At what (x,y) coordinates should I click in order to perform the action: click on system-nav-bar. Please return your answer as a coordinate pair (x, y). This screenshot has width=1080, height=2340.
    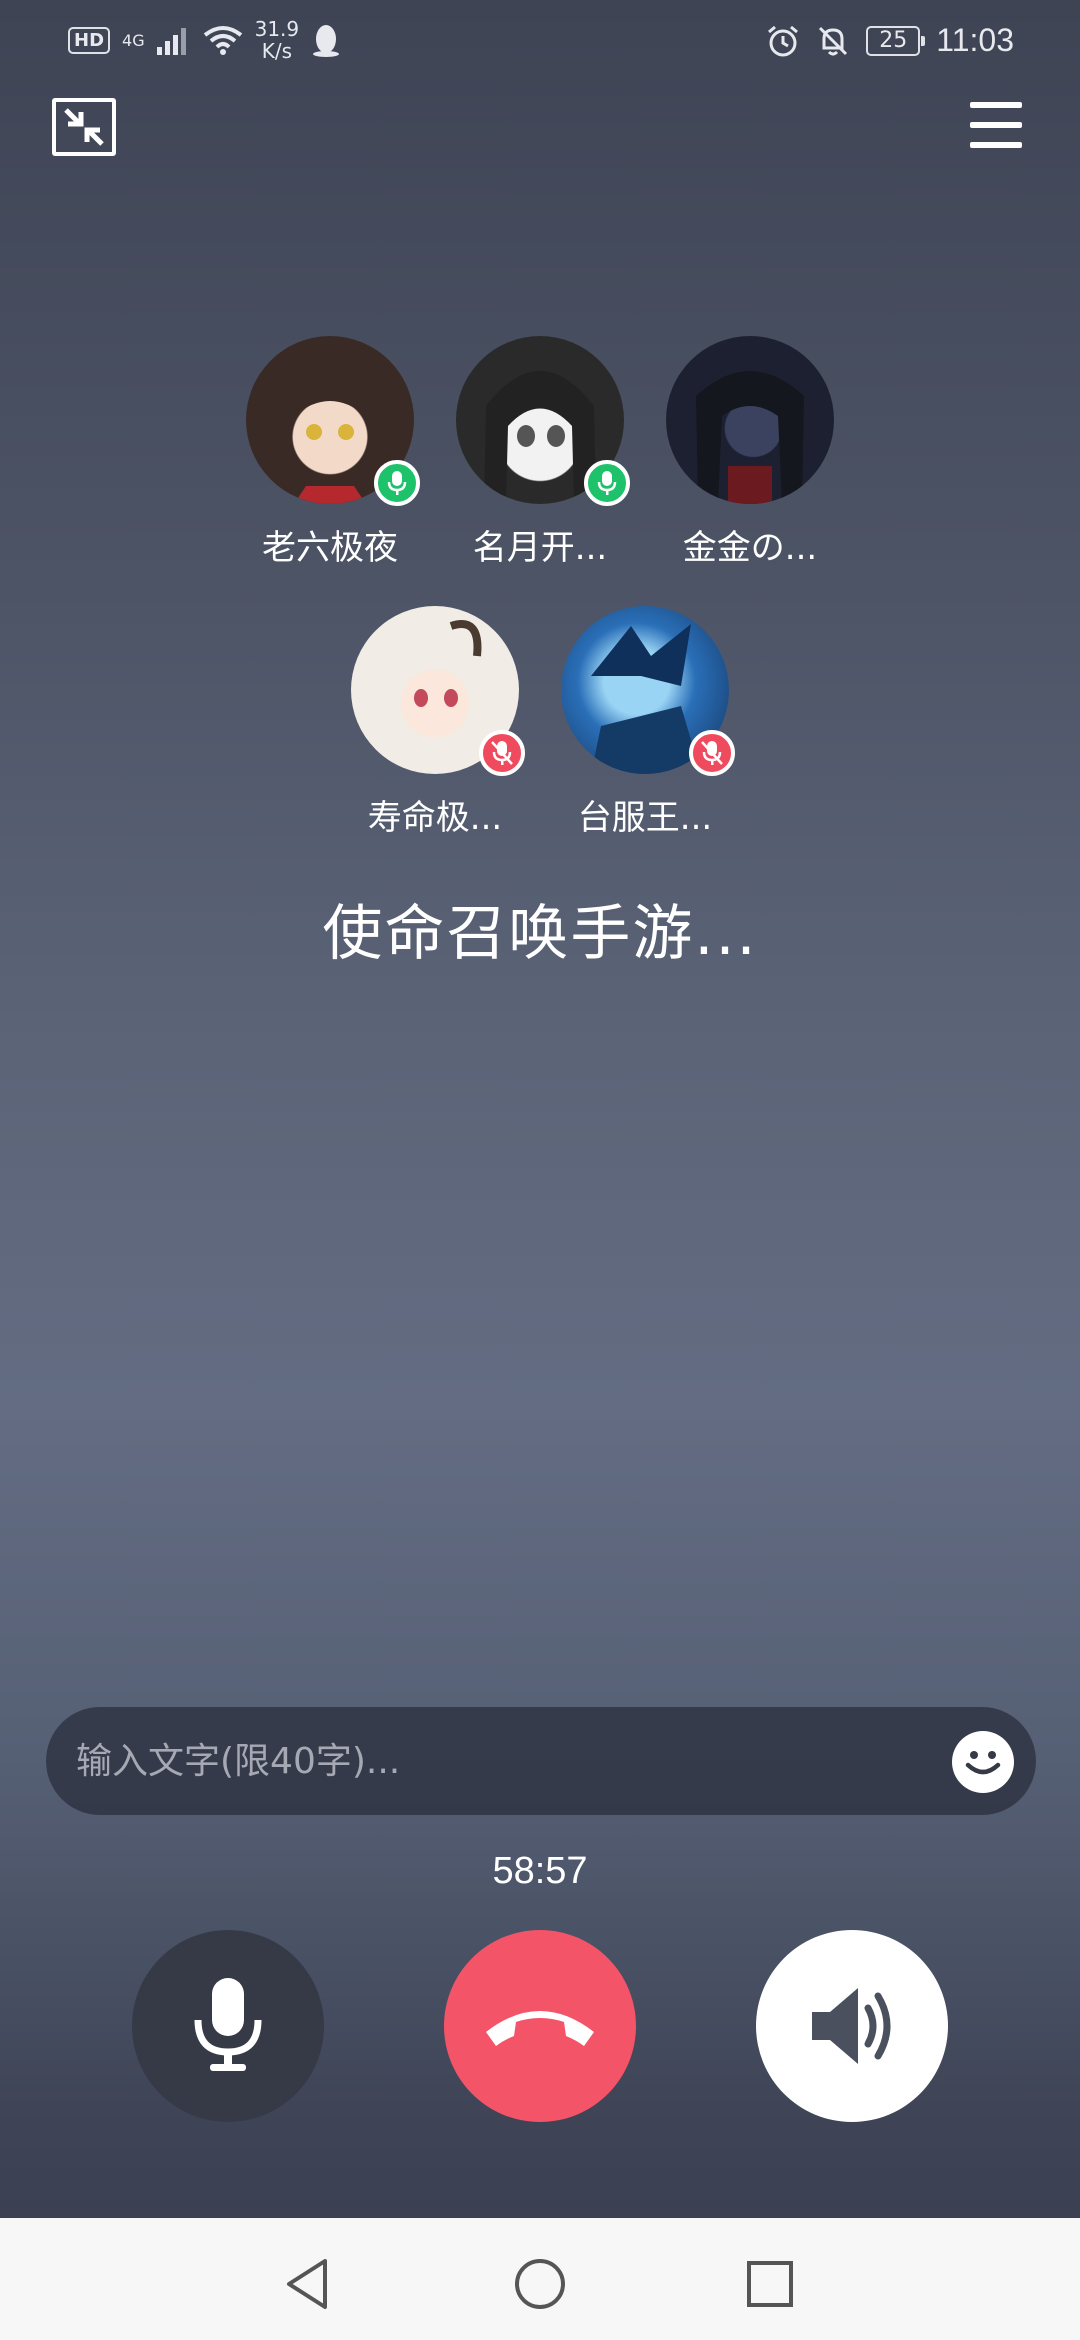
    Looking at the image, I should click on (540, 2279).